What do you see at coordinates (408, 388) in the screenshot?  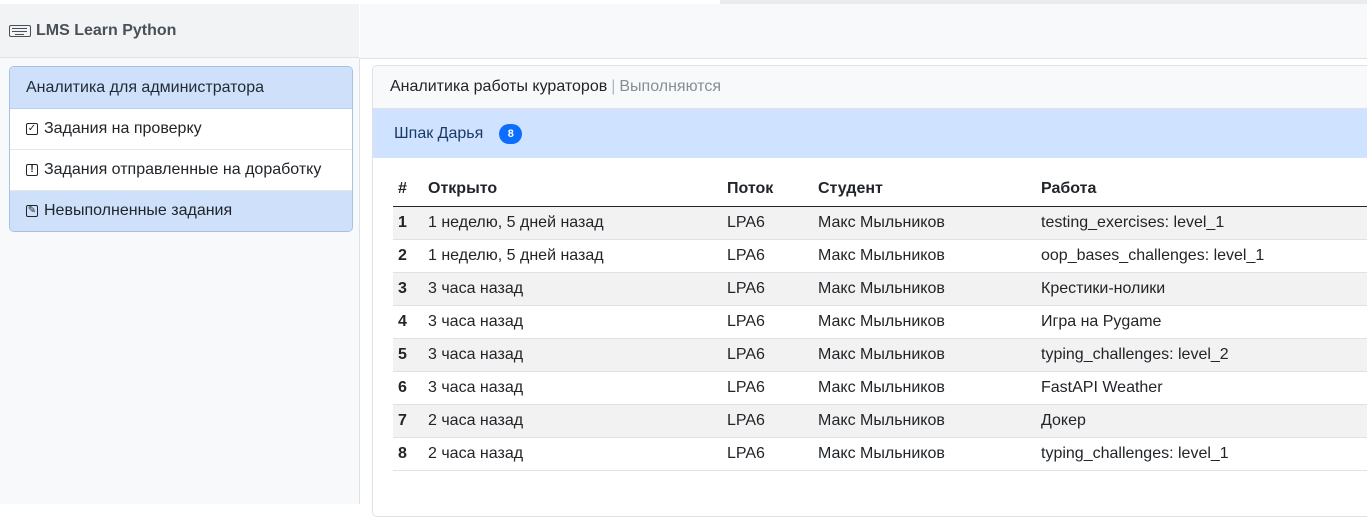 I see `row-number: 6` at bounding box center [408, 388].